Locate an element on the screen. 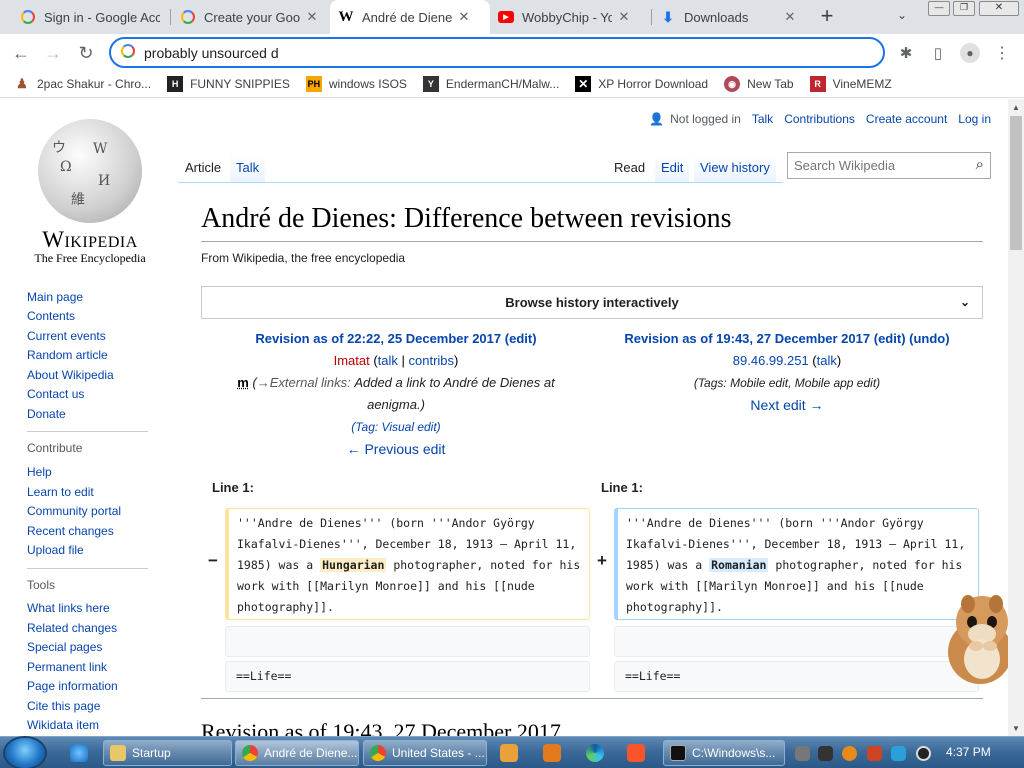 This screenshot has height=768, width=1024. extensions-icon: ✱ is located at coordinates (906, 53).